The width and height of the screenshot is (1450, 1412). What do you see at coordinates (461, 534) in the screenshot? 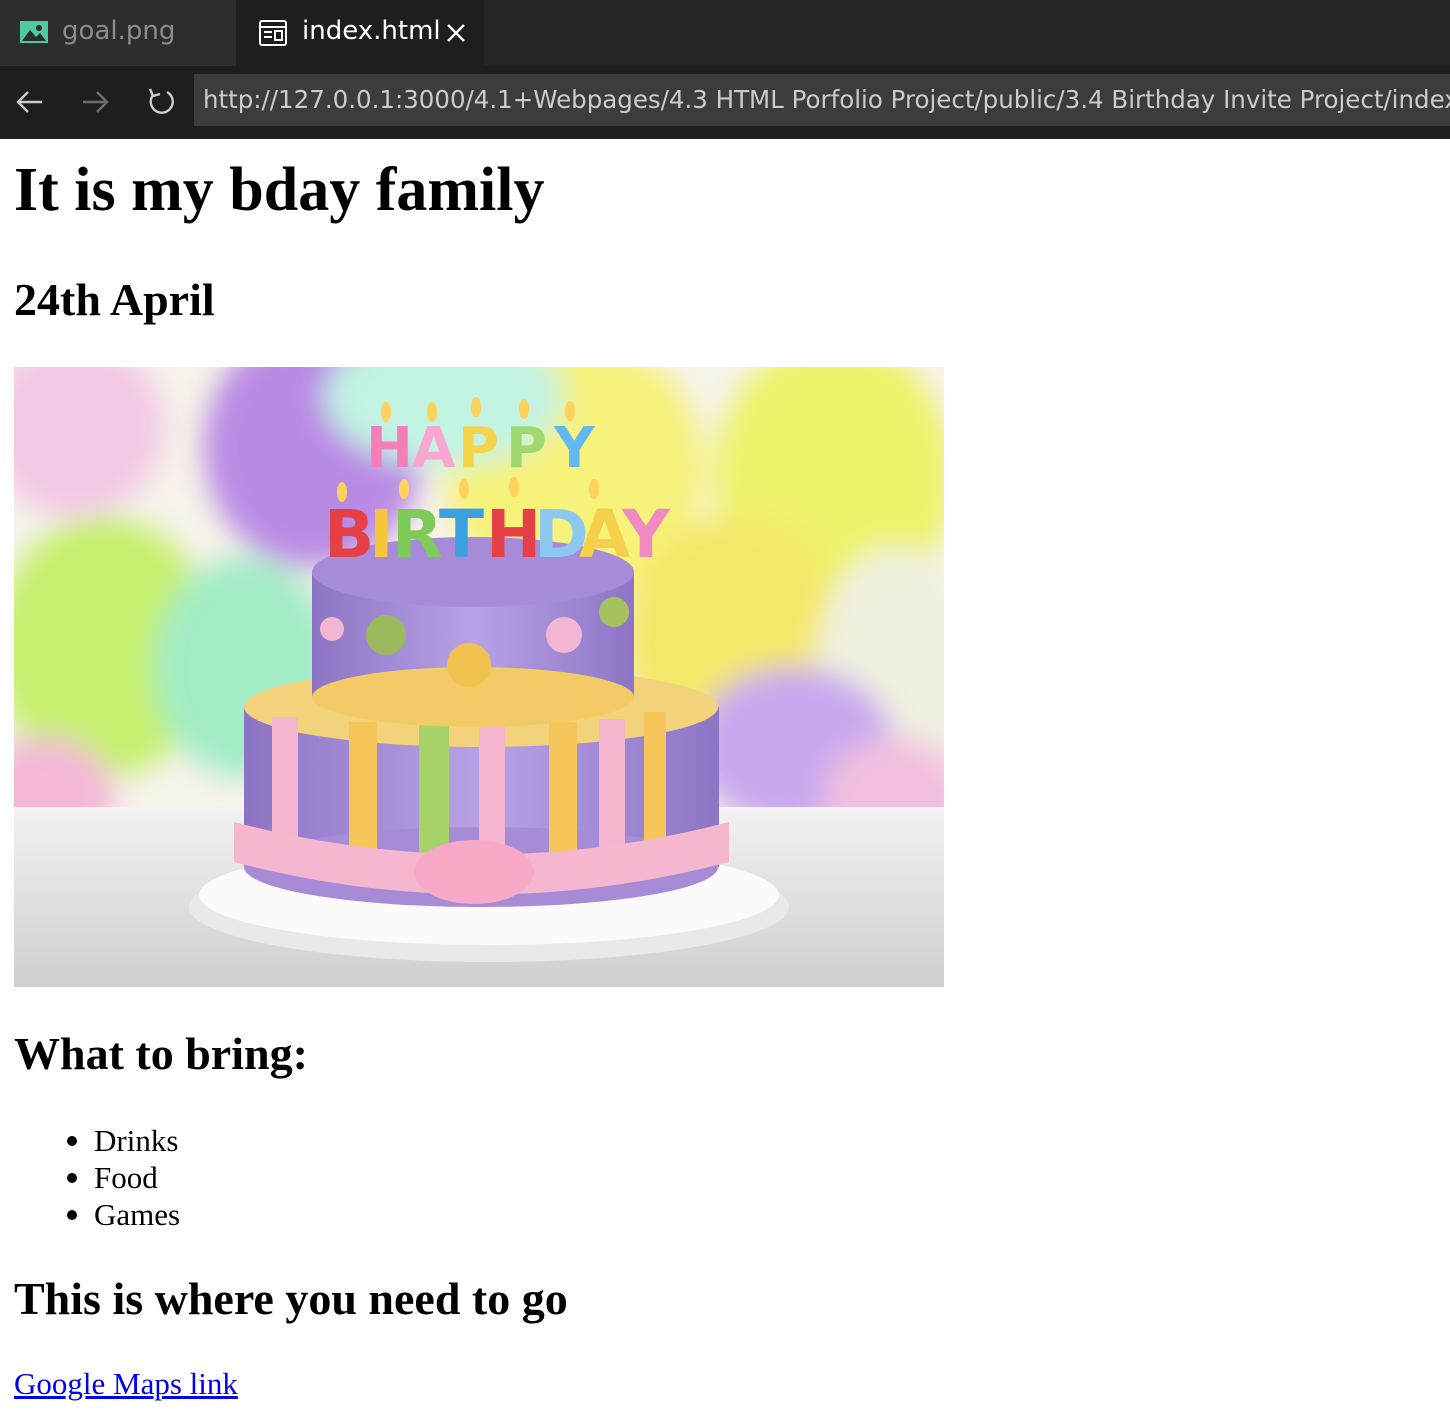
I see `svg-text: T` at bounding box center [461, 534].